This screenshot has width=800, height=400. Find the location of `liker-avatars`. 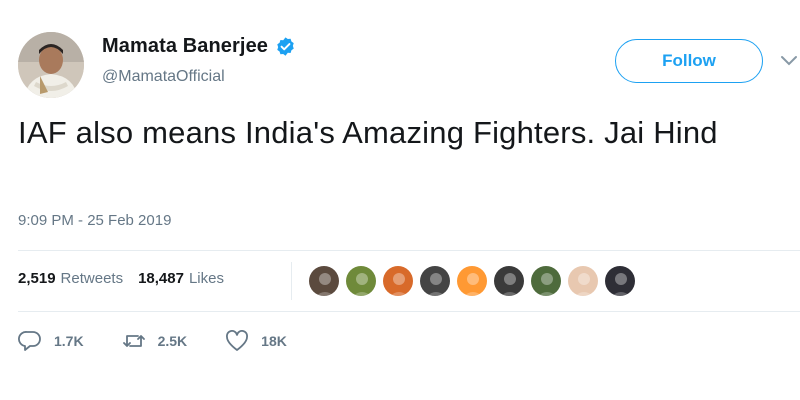

liker-avatars is located at coordinates (474, 281).